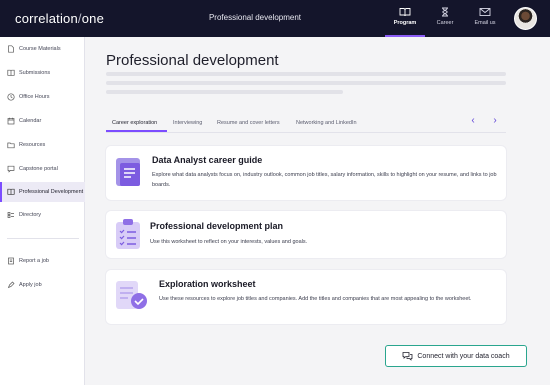  I want to click on clock-icon, so click(11, 97).